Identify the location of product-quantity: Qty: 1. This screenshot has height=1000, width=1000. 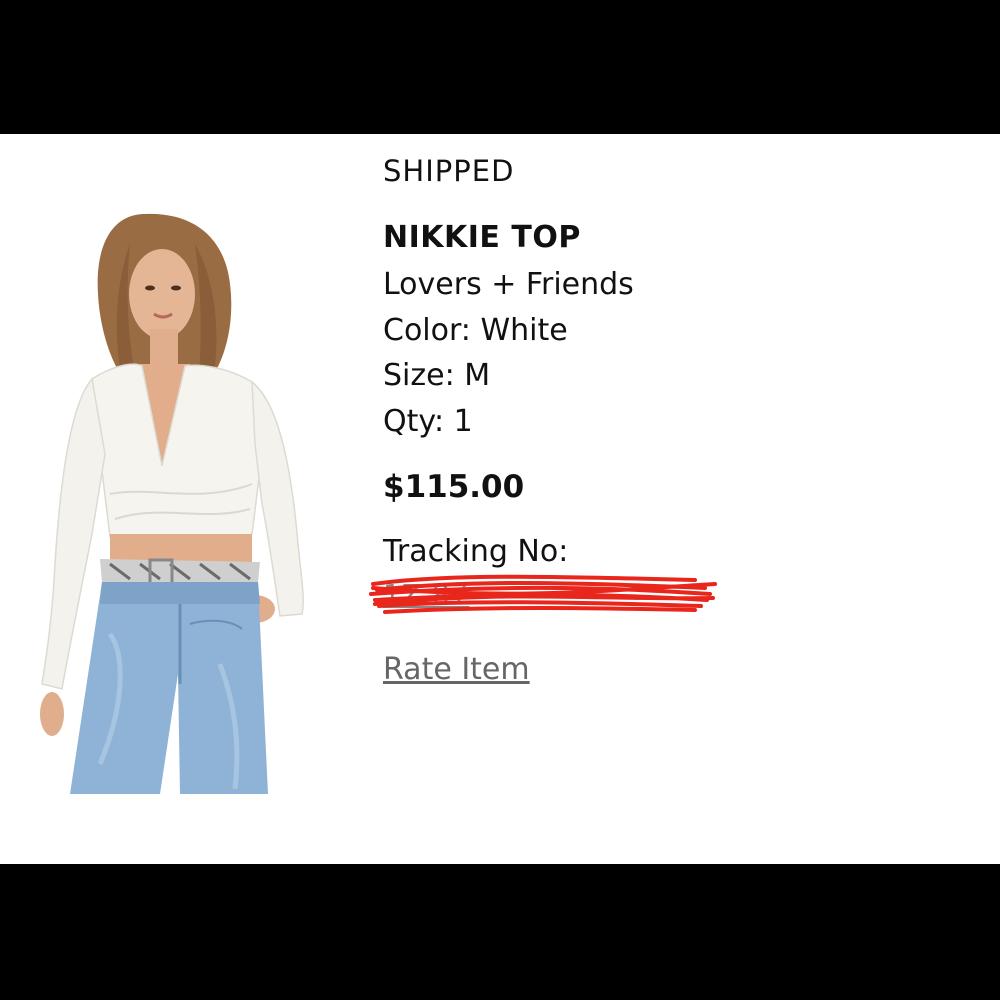
(428, 421).